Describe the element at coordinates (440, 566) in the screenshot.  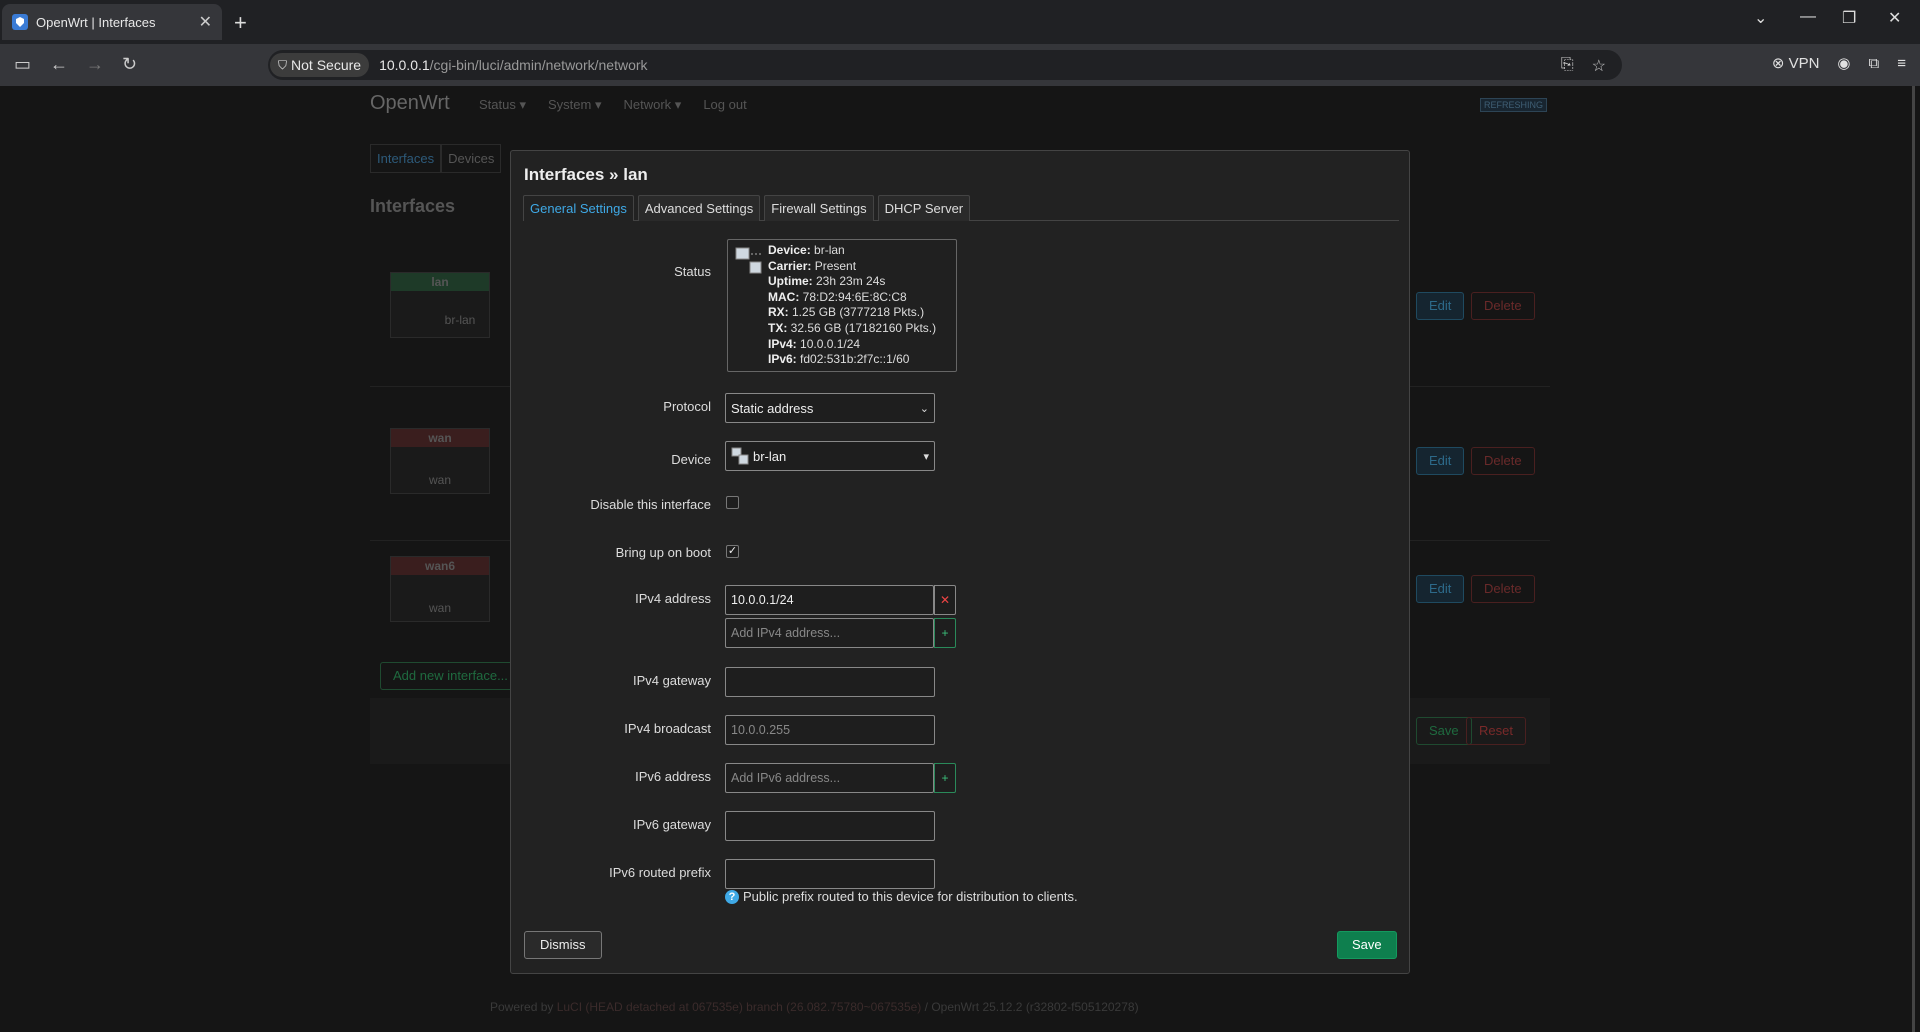
I see `iface-name: wan6` at that location.